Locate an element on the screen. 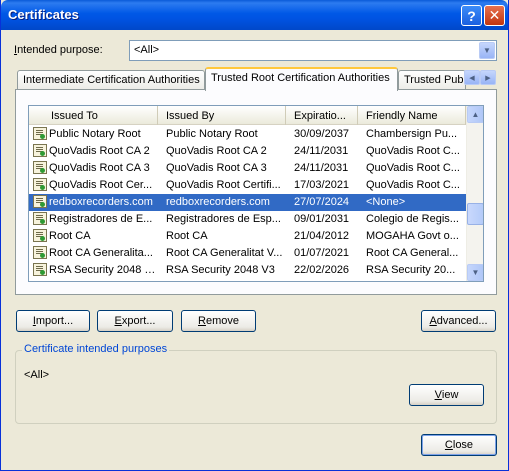 The height and width of the screenshot is (471, 509). arrow-left-icon: ◀ is located at coordinates (472, 77).